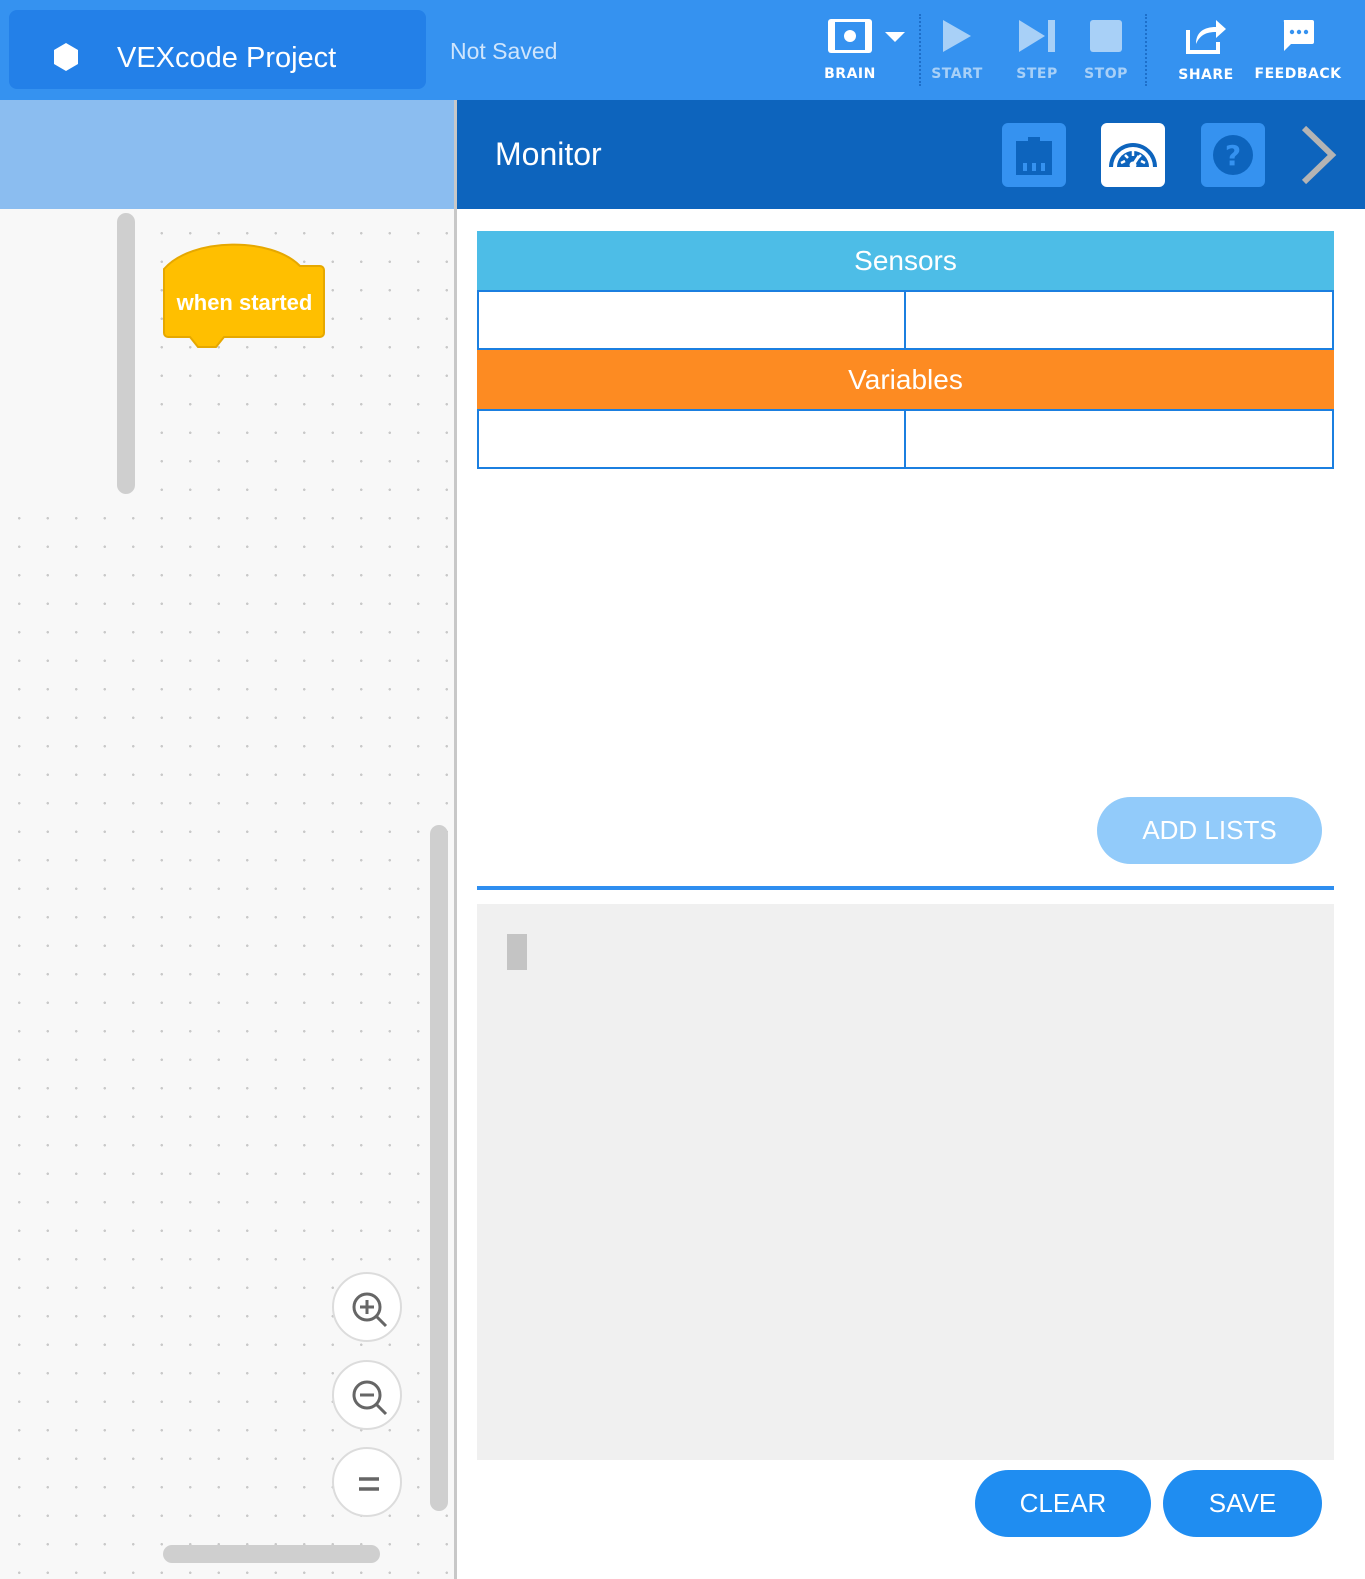  I want to click on zoom-in-button, so click(367, 1307).